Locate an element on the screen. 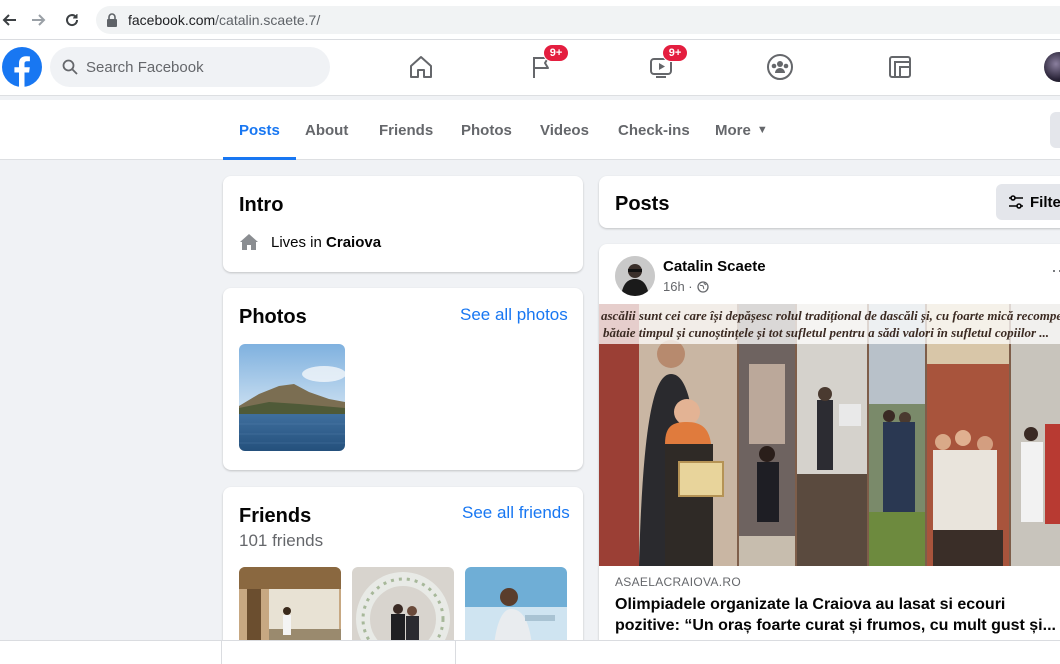  url-domain: facebook.com is located at coordinates (172, 20).